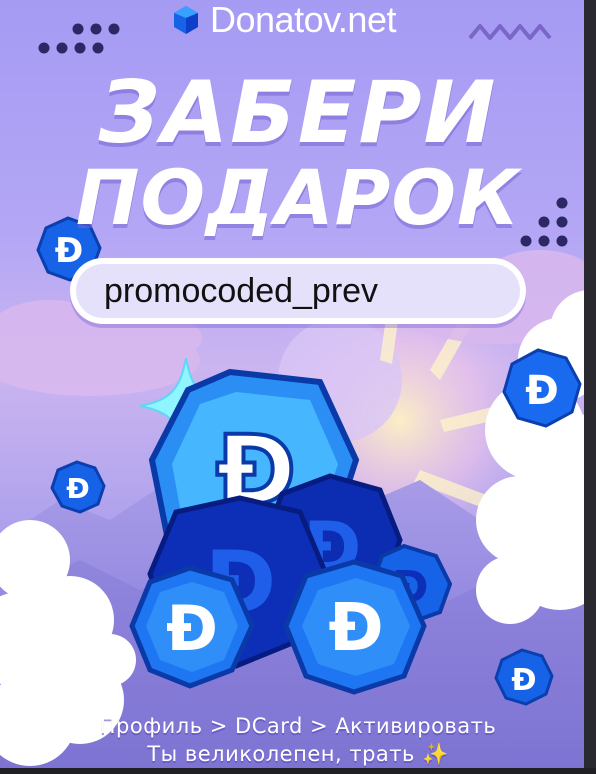 This screenshot has width=596, height=774. I want to click on promo-code-box: promocoded_prev, so click(298, 291).